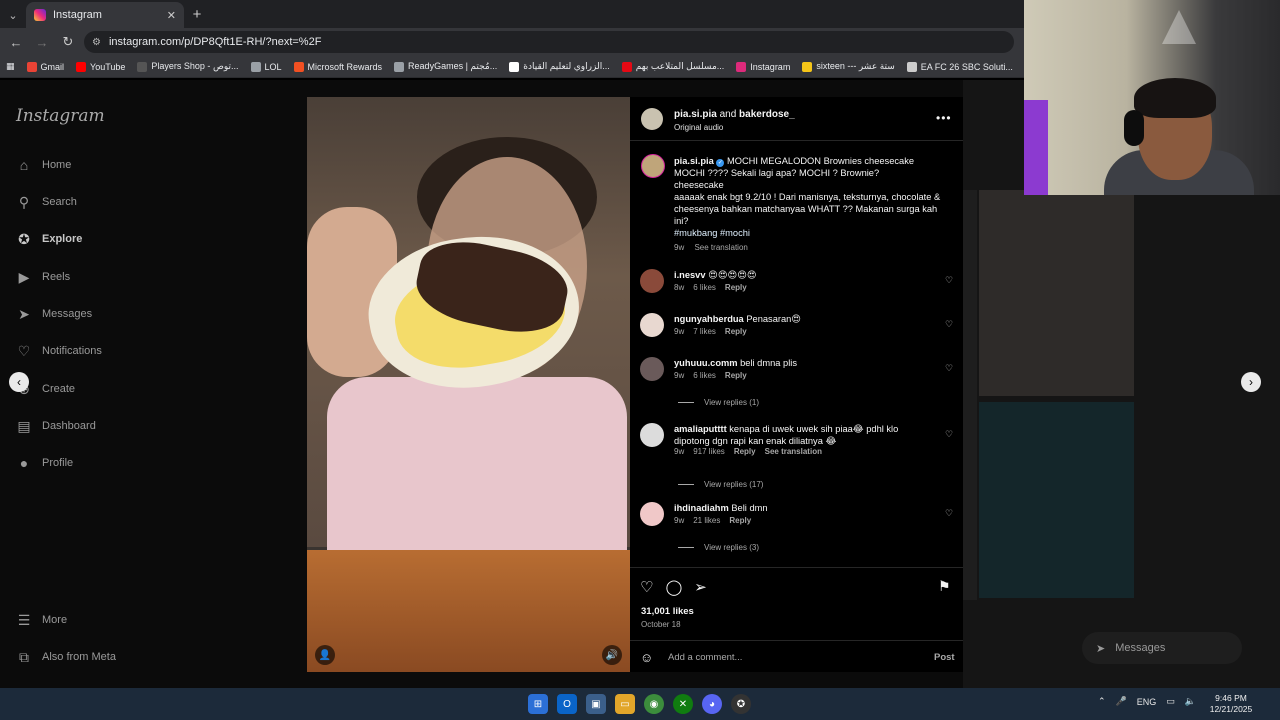 Image resolution: width=1280 pixels, height=720 pixels. Describe the element at coordinates (683, 704) in the screenshot. I see `xbox-icon: ✕` at that location.